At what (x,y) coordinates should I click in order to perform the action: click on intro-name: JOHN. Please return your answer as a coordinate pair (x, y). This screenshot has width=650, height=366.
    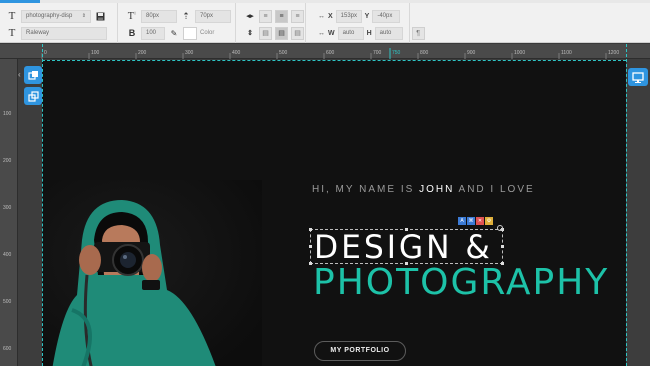
    Looking at the image, I should click on (437, 189).